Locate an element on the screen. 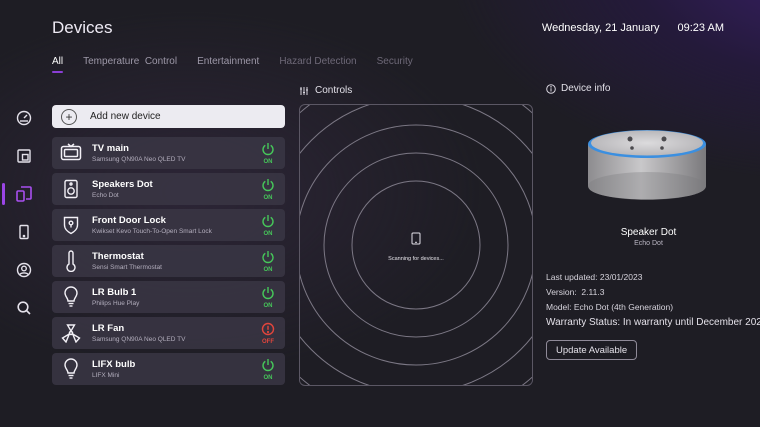 The width and height of the screenshot is (760, 427). device-model-info: Model: Echo Dot (4th Generation) is located at coordinates (610, 307).